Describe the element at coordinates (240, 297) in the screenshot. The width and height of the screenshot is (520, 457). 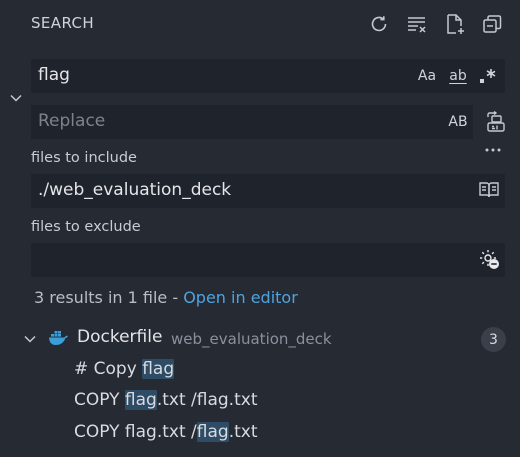
I see `open-in-editor-link: Open in editor` at that location.